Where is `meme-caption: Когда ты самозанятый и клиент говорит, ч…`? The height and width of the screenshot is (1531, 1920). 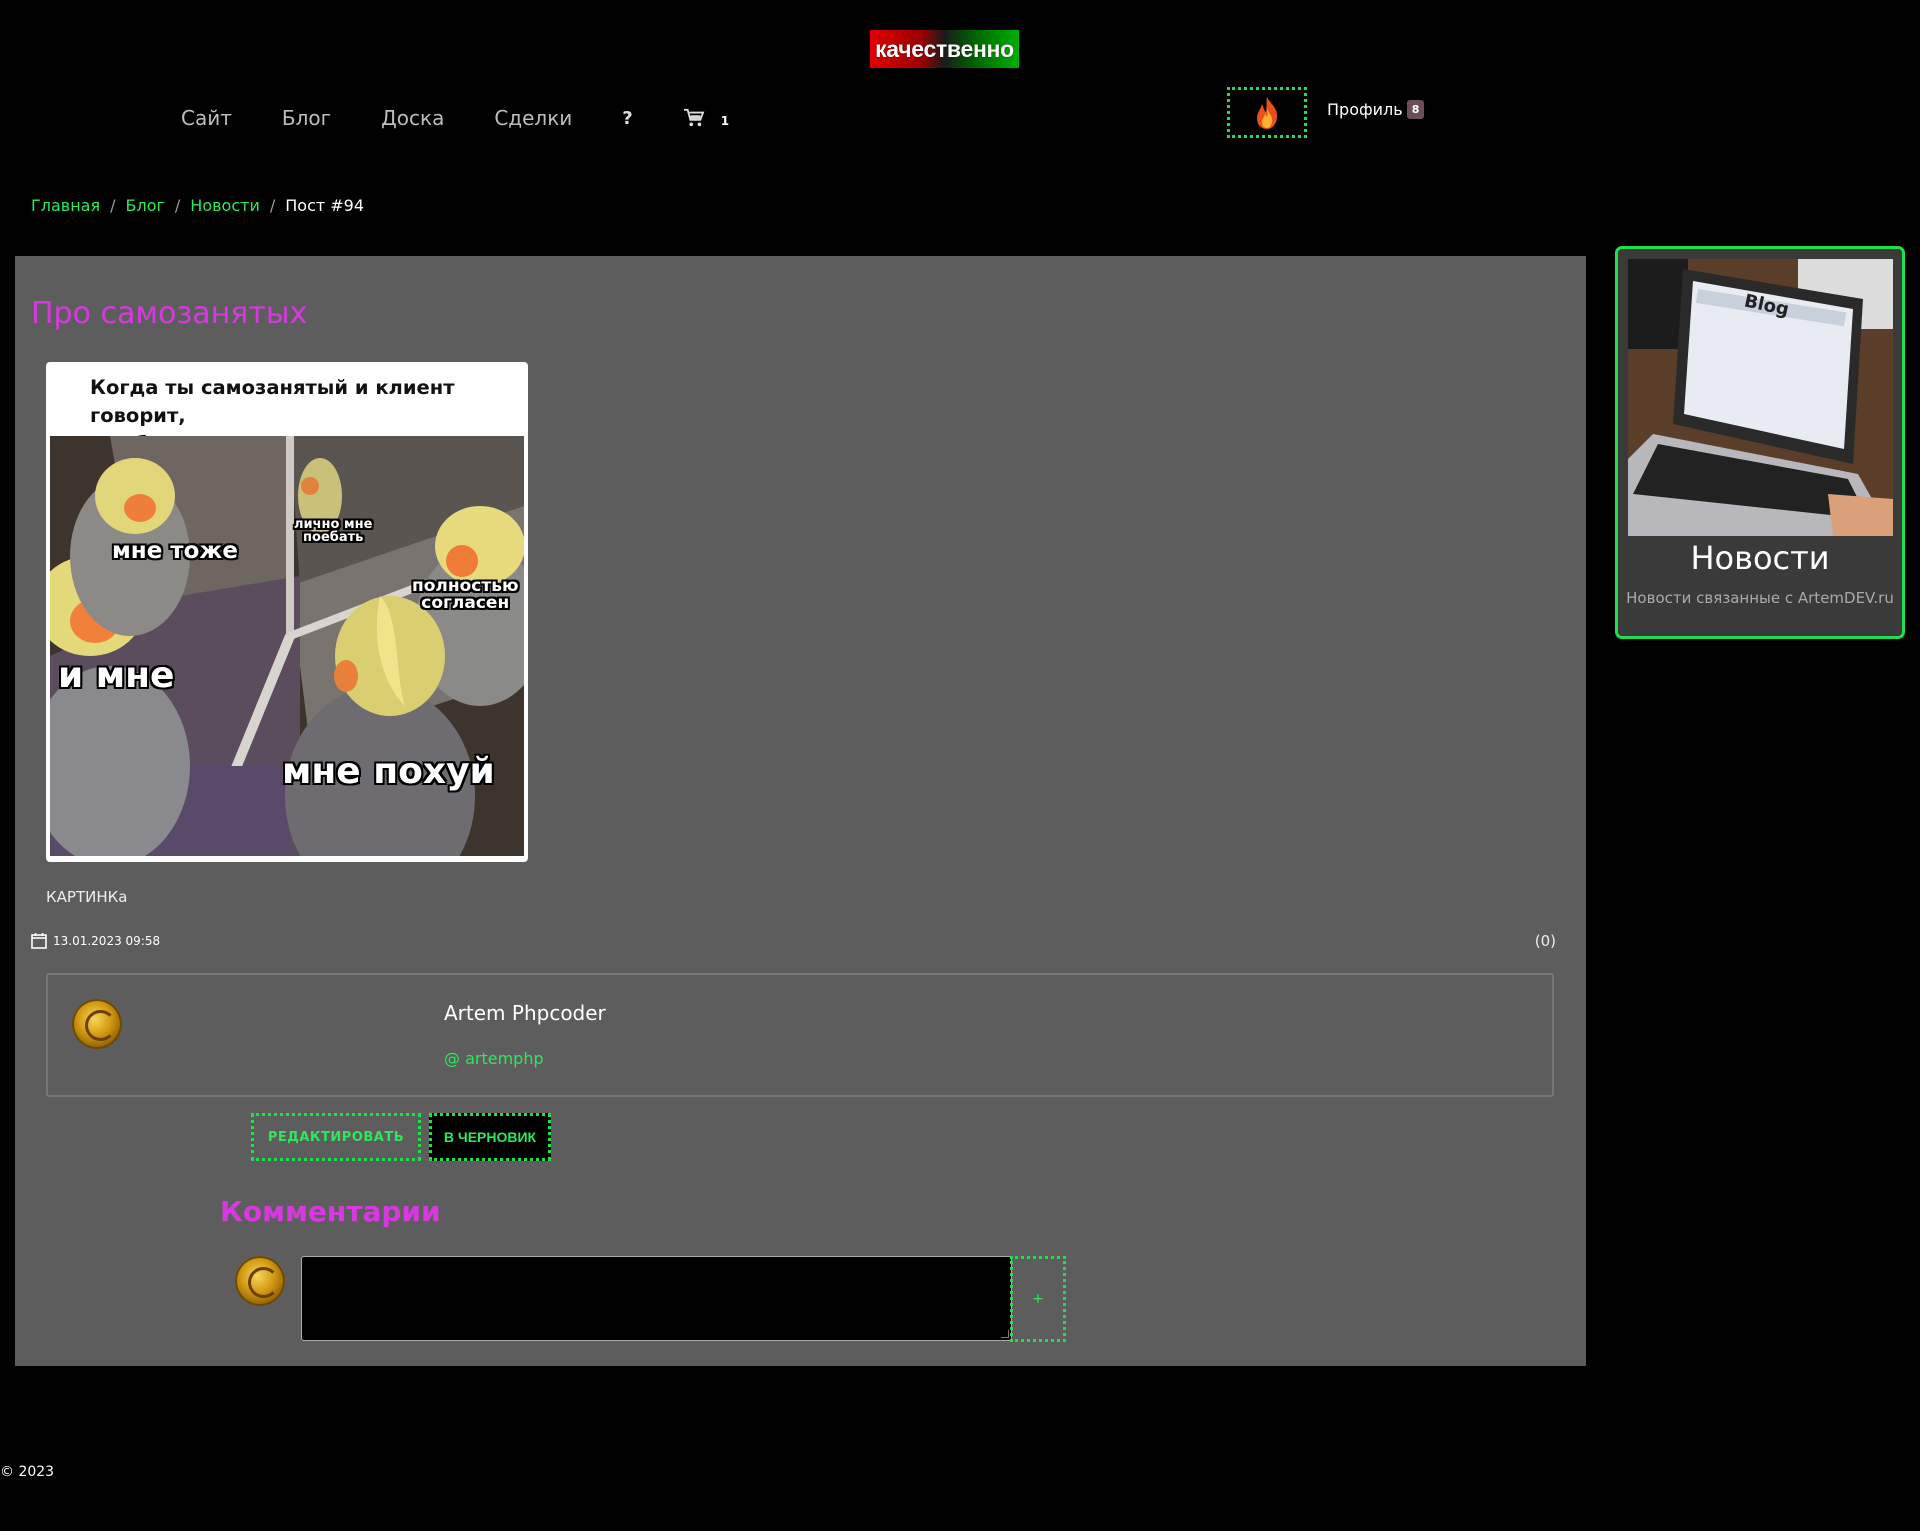
meme-caption: Когда ты самозанятый и клиент говорит, ч… is located at coordinates (287, 410).